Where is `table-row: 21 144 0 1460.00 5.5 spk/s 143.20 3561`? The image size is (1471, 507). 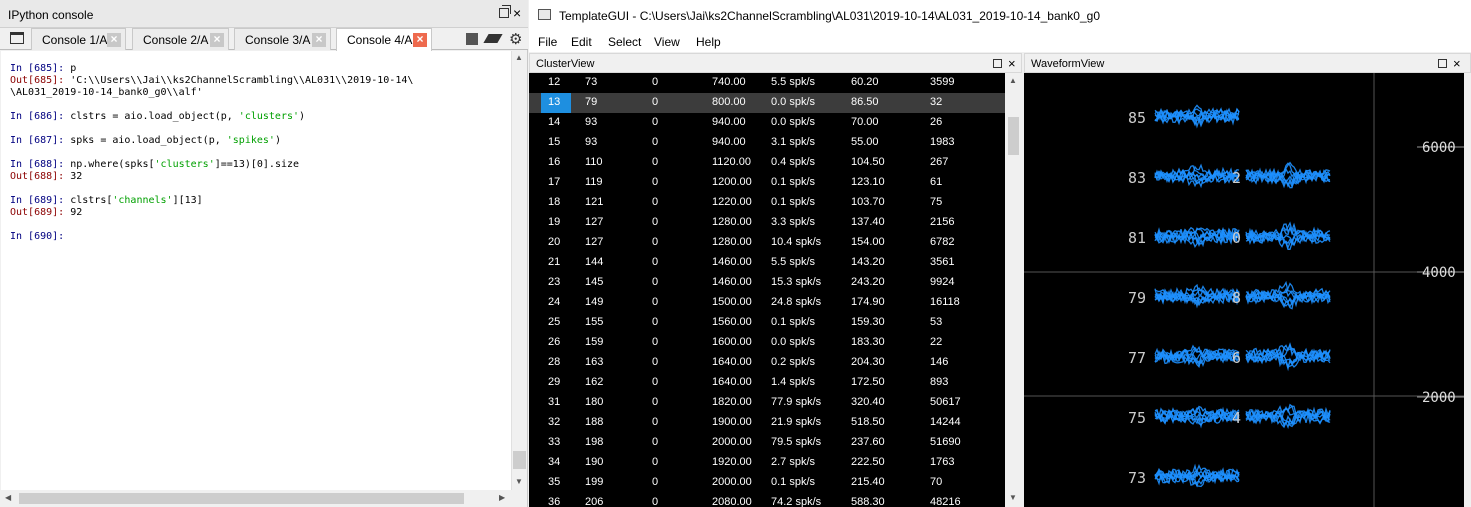
table-row: 21 144 0 1460.00 5.5 spk/s 143.20 3561 is located at coordinates (767, 263).